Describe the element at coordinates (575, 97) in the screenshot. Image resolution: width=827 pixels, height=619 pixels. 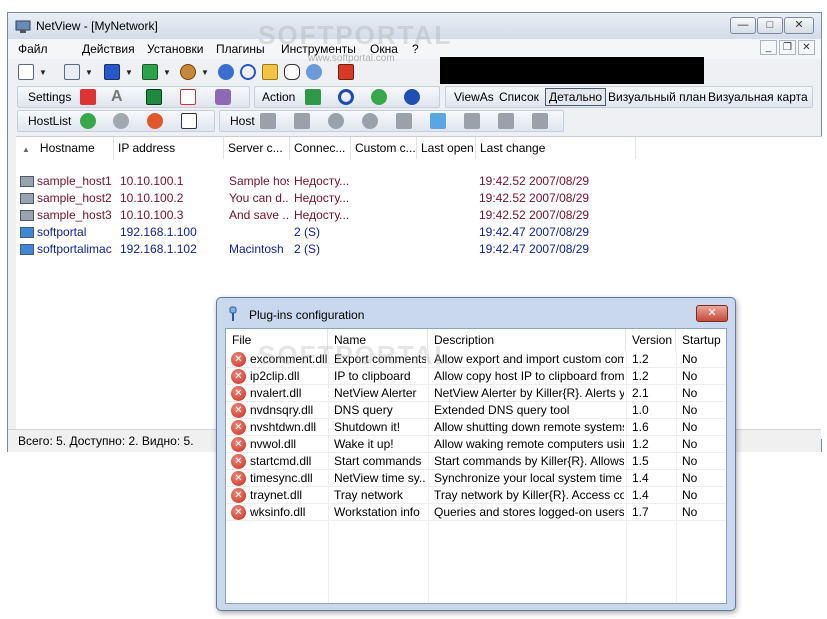
I see `view-detail-button: Детально` at that location.